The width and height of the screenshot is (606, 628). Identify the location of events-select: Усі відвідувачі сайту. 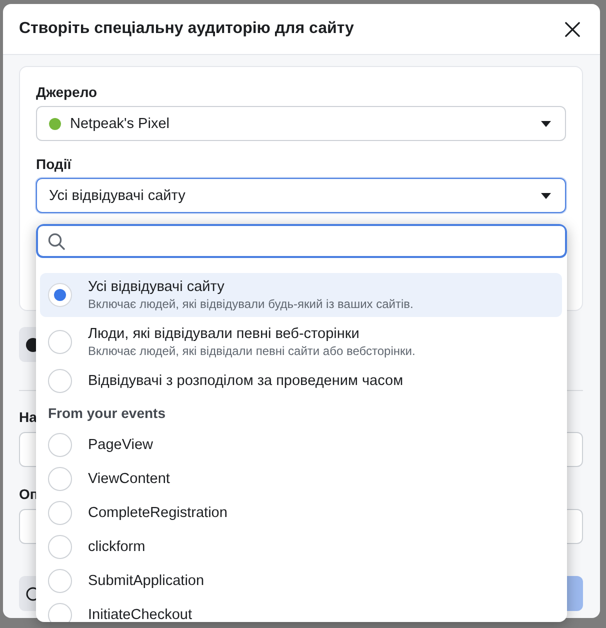
(301, 195).